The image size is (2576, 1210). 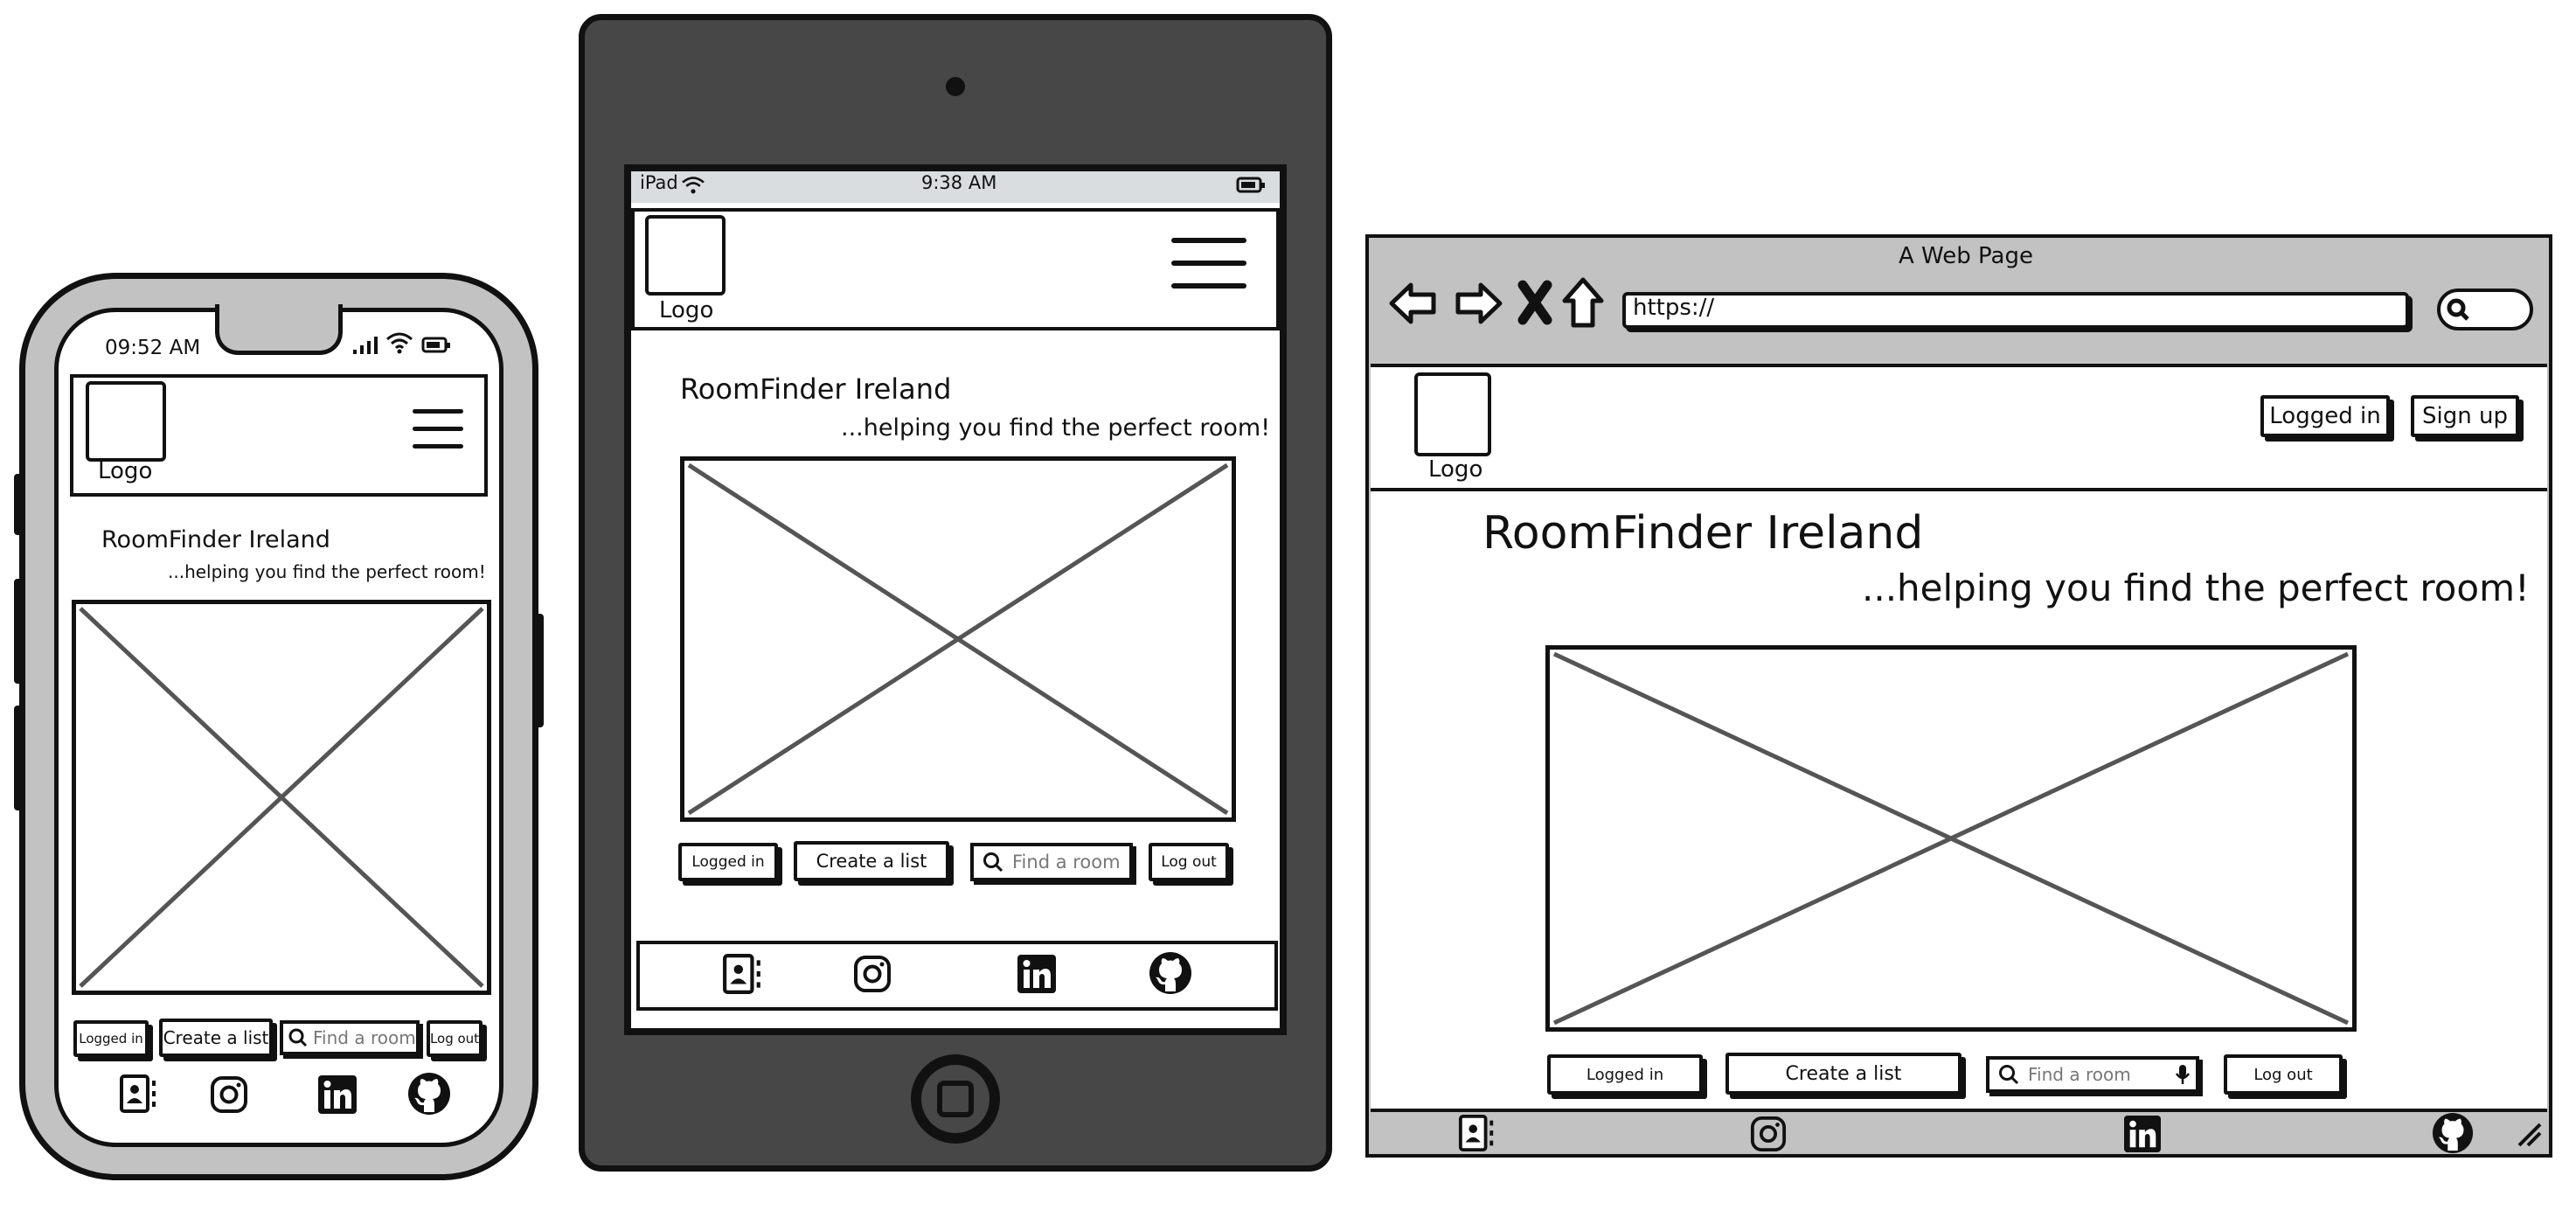 What do you see at coordinates (153, 348) in the screenshot?
I see `phone-status-time: 09:52 AM` at bounding box center [153, 348].